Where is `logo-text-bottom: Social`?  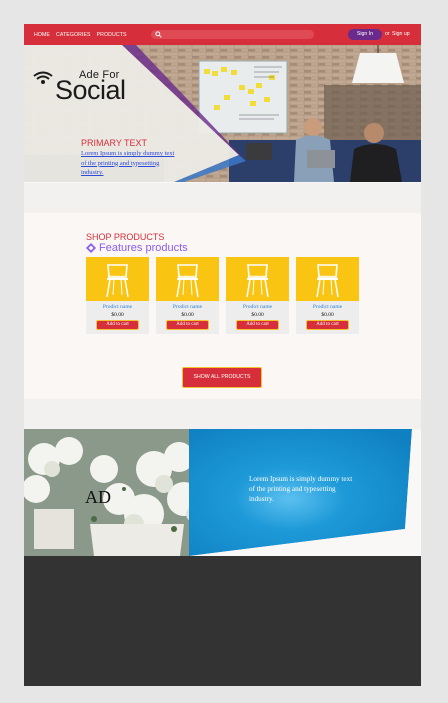
logo-text-bottom: Social is located at coordinates (90, 90).